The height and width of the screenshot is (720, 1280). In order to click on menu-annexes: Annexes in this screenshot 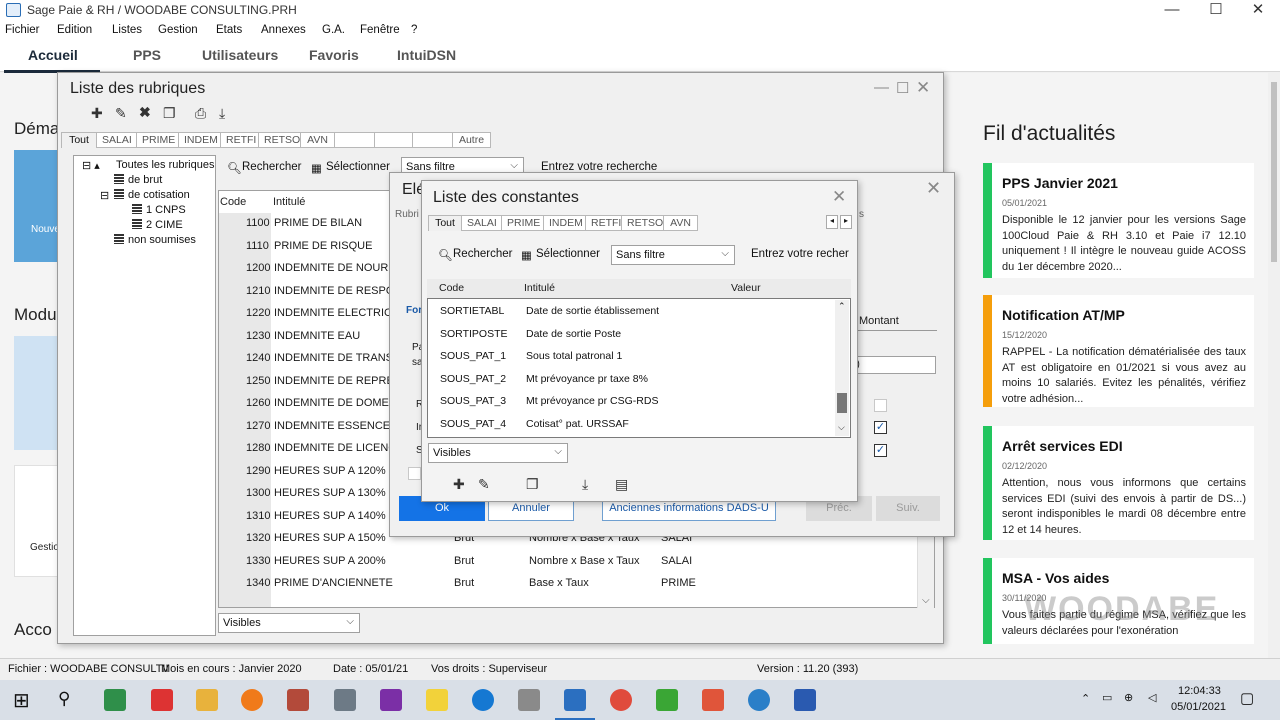, I will do `click(283, 30)`.